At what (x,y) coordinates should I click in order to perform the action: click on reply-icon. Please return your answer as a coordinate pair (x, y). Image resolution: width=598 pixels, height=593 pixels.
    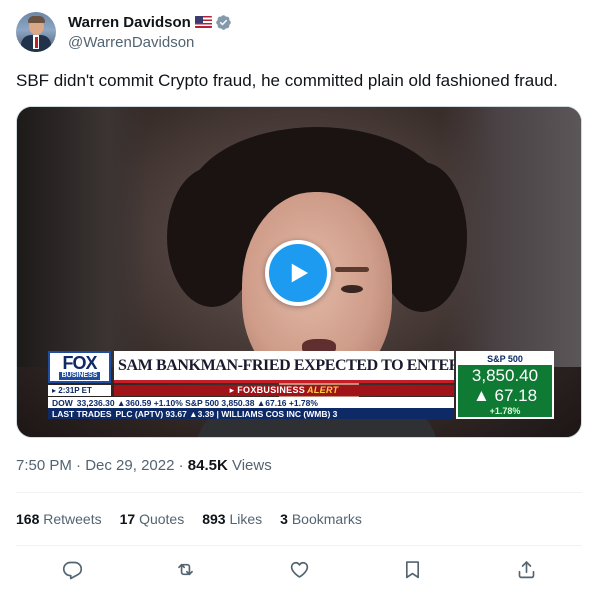
    Looking at the image, I should click on (72, 570).